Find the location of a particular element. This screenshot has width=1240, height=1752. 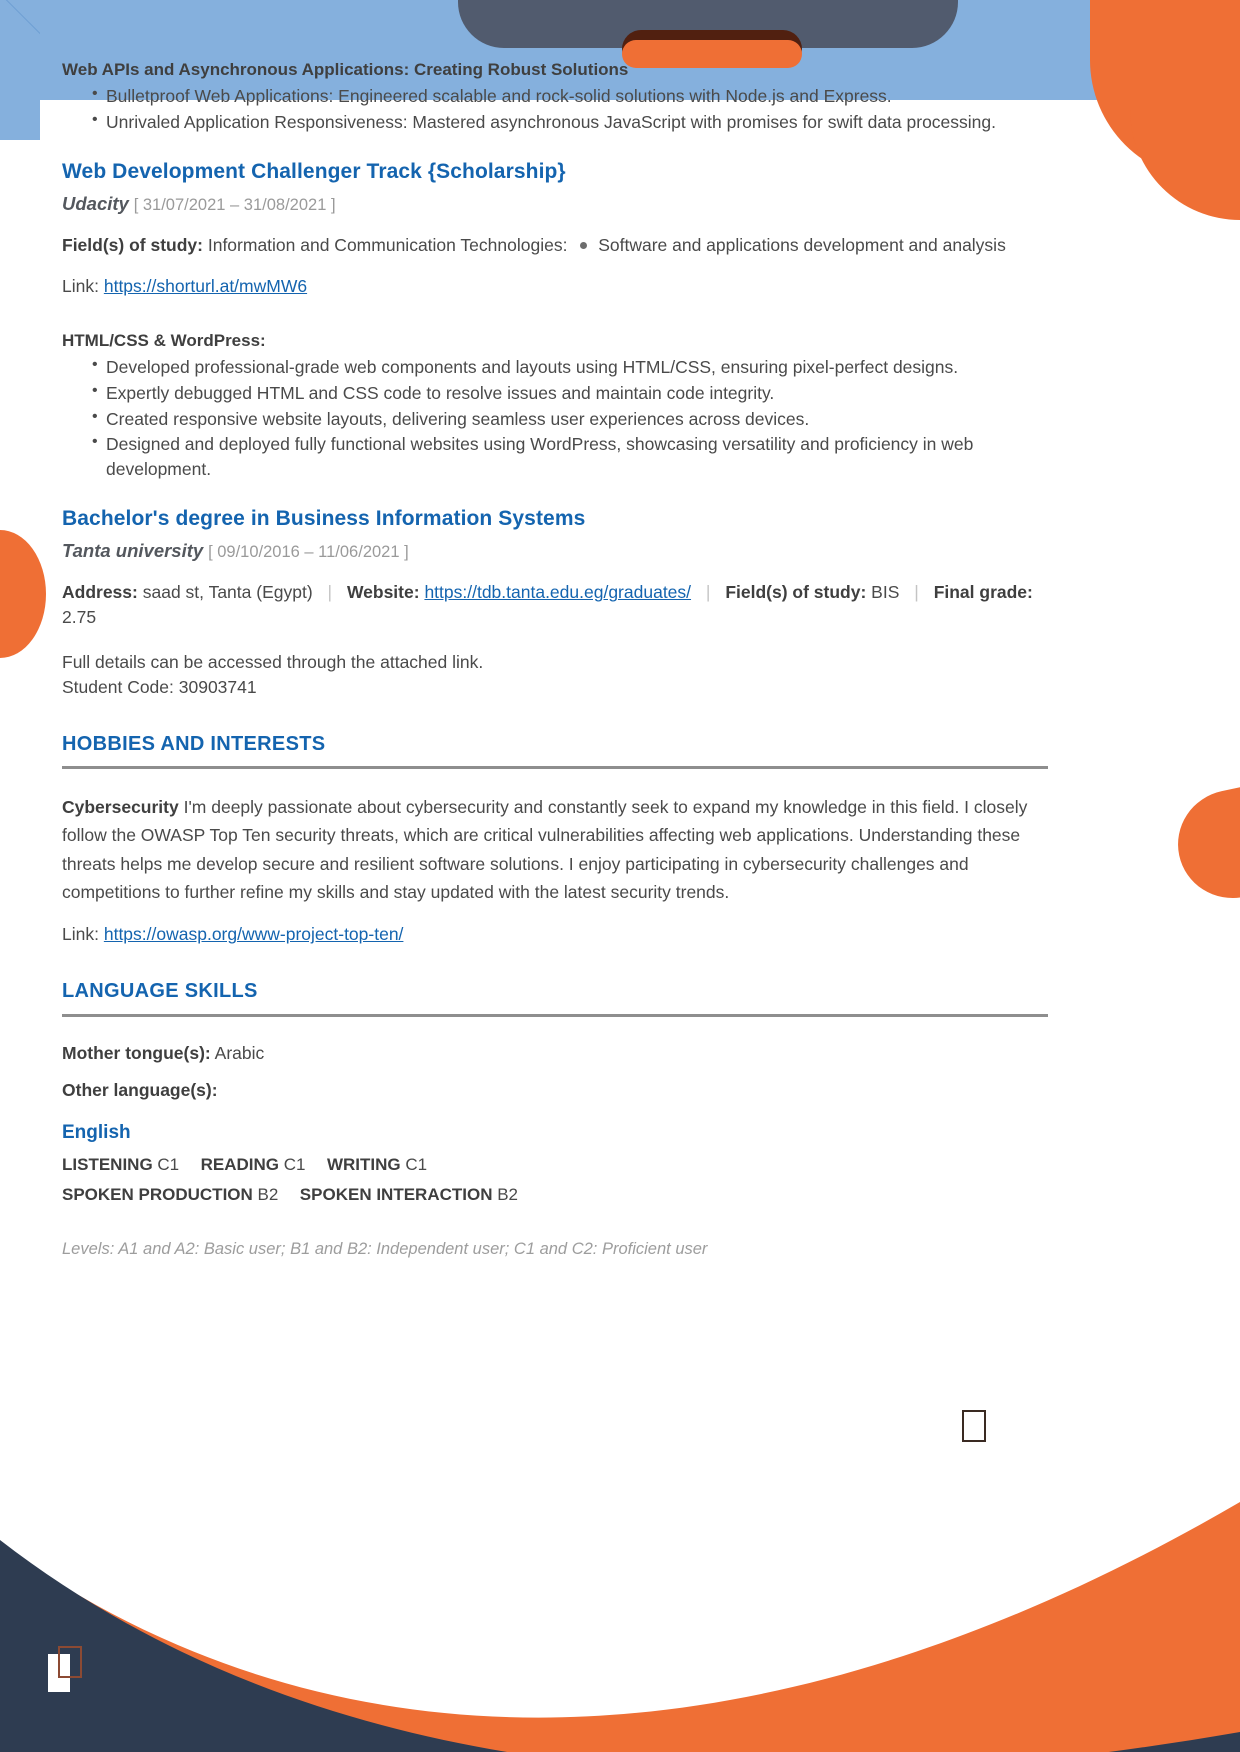

education-org-line-udacity: Udacity [ 31/07/2021 – 31/08/2021 ] is located at coordinates (555, 204).